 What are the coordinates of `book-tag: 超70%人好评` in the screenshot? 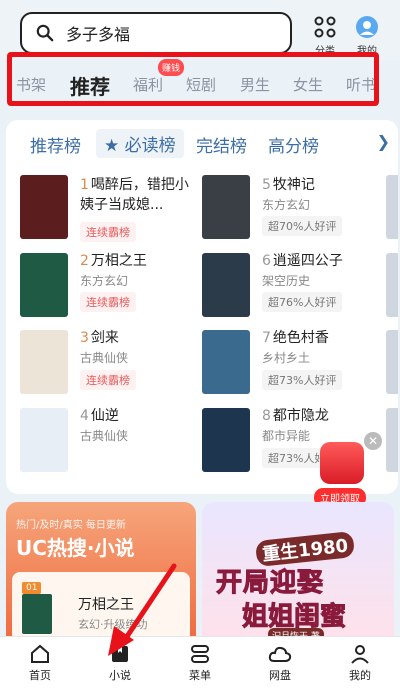 It's located at (302, 226).